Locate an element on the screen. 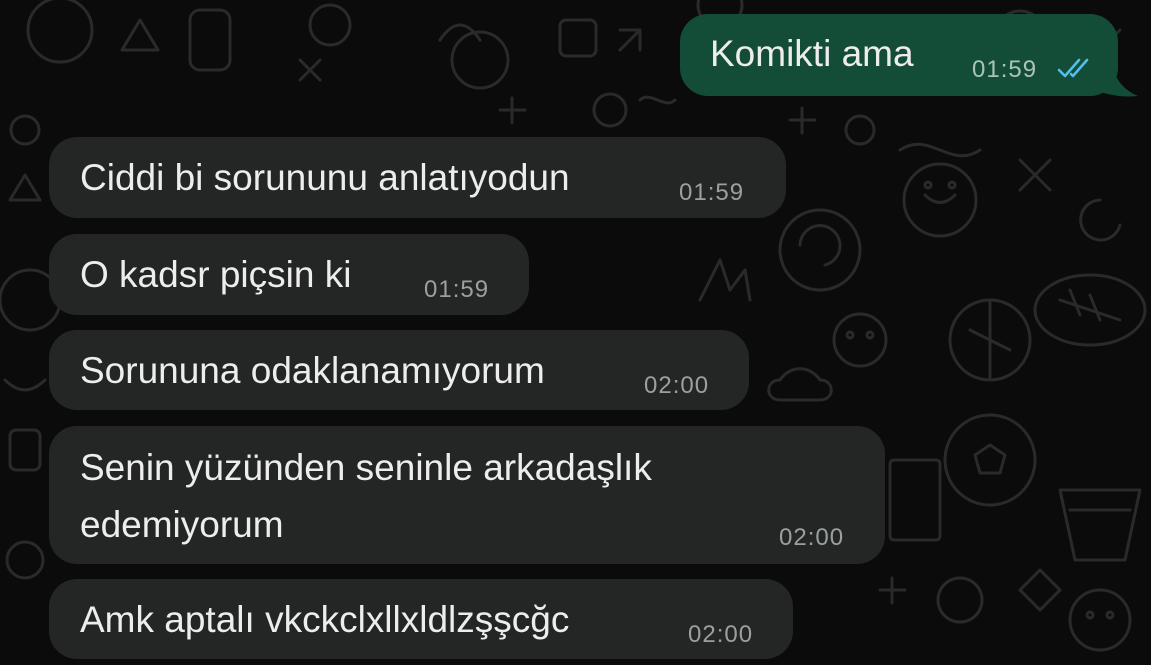 This screenshot has width=1151, height=665. message-bubble-incoming: Sorununa odaklanamıyorum 02:00 is located at coordinates (399, 370).